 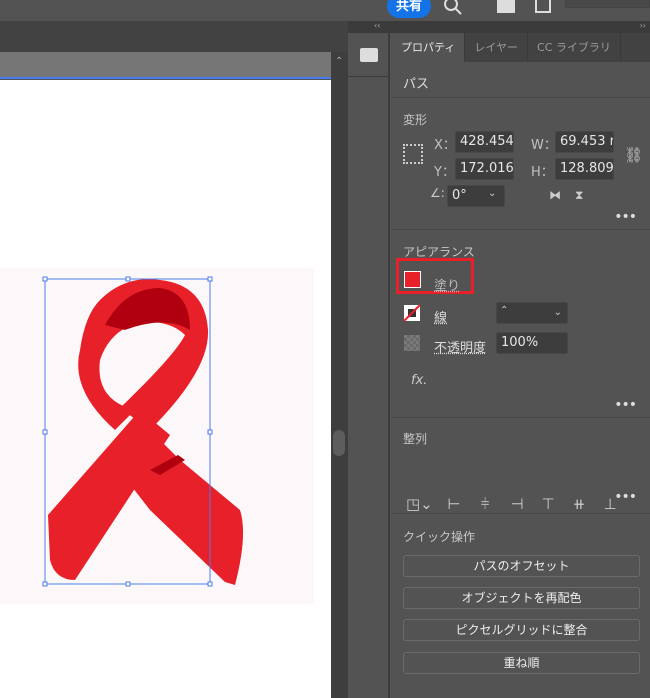 I want to click on offset-path-button: パスのオフセット, so click(x=521, y=566).